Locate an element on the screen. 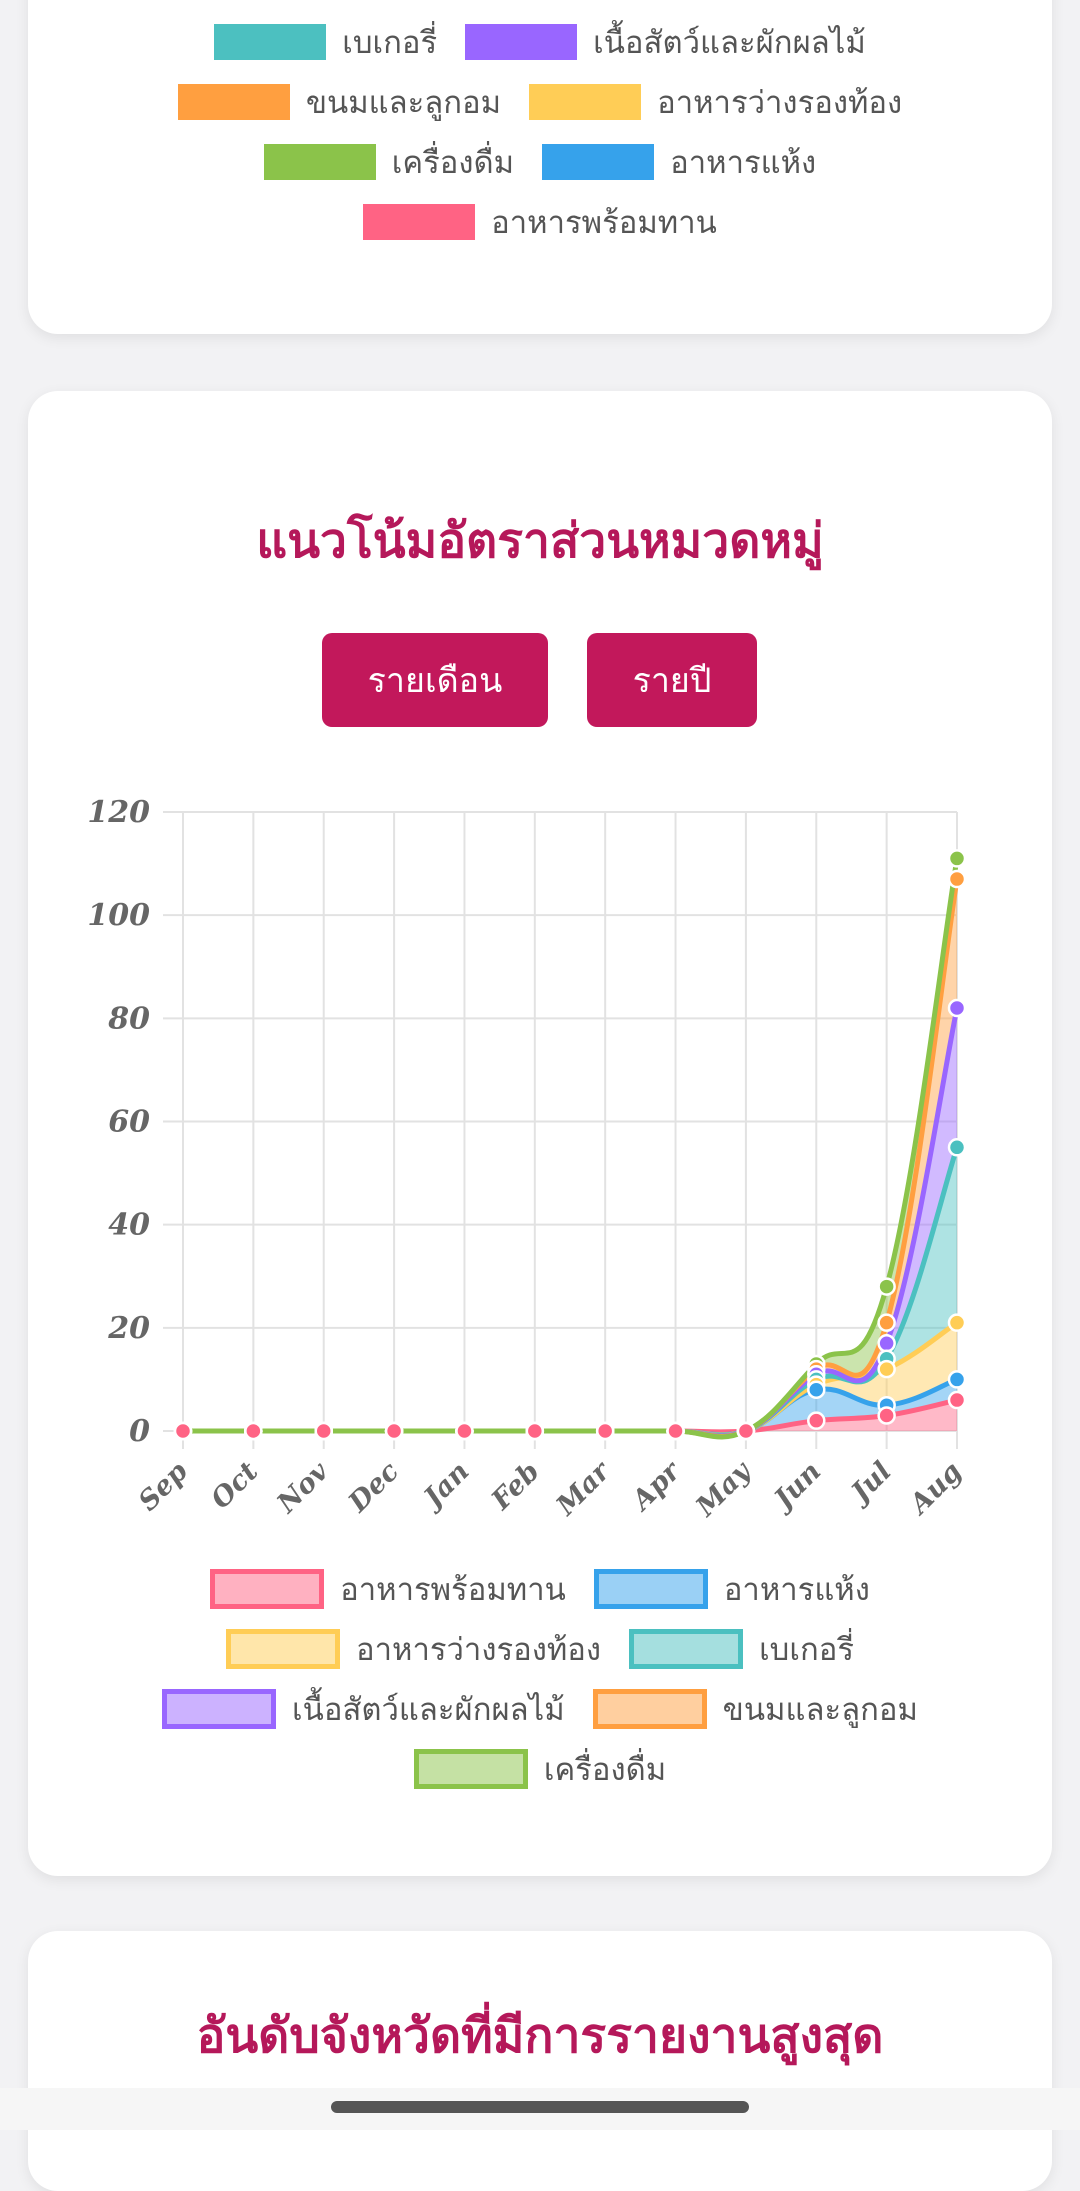  chart-legend-item: เนื้อสัตว์และผักผลไม้ is located at coordinates (363, 1709).